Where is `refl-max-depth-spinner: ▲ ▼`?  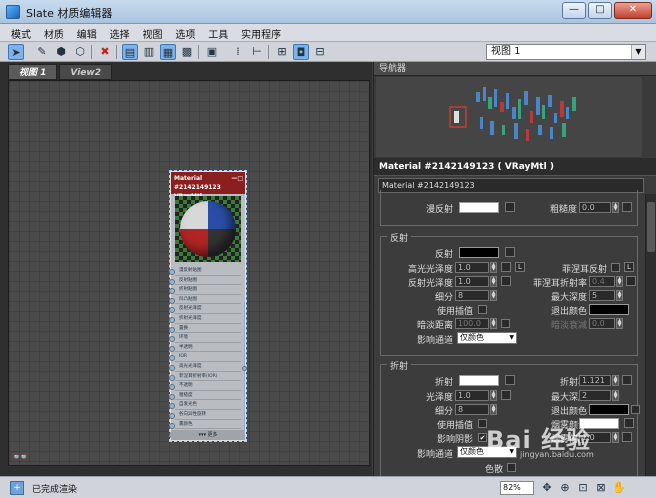
refl-max-depth-spinner: ▲ ▼ is located at coordinates (619, 295).